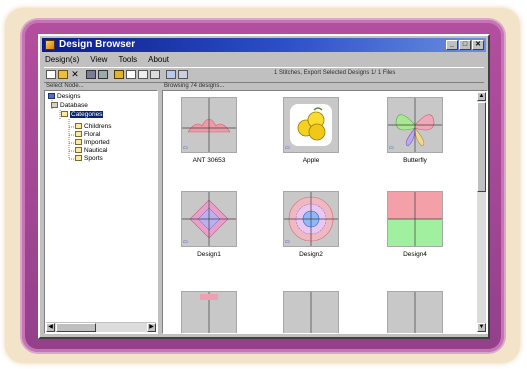 This screenshot has height=369, width=527. I want to click on menu-bar: Design(s) View Tools About, so click(107, 60).